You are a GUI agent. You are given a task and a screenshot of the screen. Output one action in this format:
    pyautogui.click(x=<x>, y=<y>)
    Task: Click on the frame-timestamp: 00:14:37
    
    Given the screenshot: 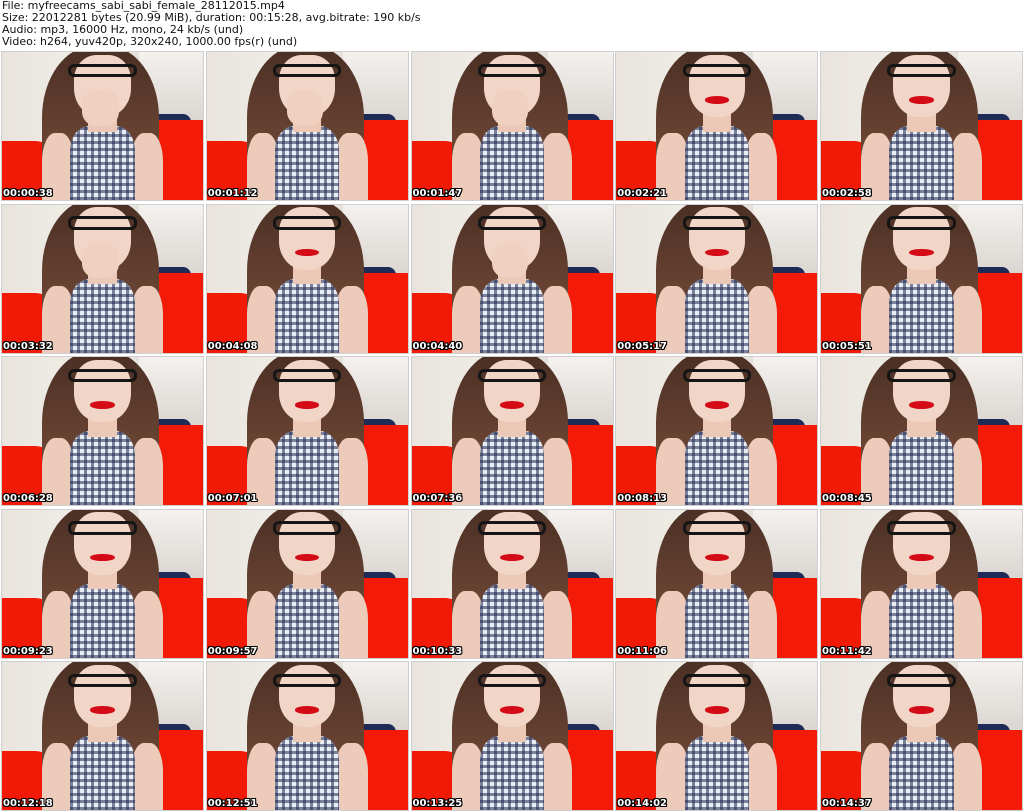 What is the action you would take?
    pyautogui.click(x=847, y=803)
    